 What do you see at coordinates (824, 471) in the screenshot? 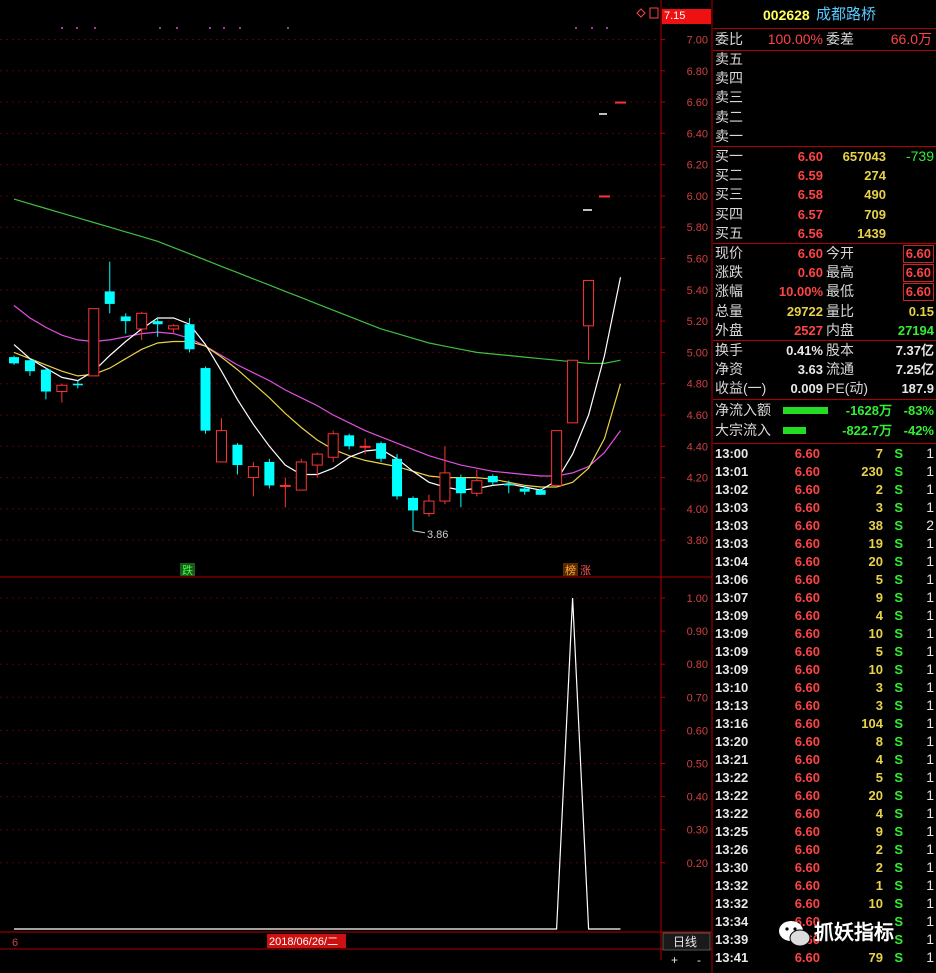
I see `tick-row: 13:01 6.60 230 S 1` at bounding box center [824, 471].